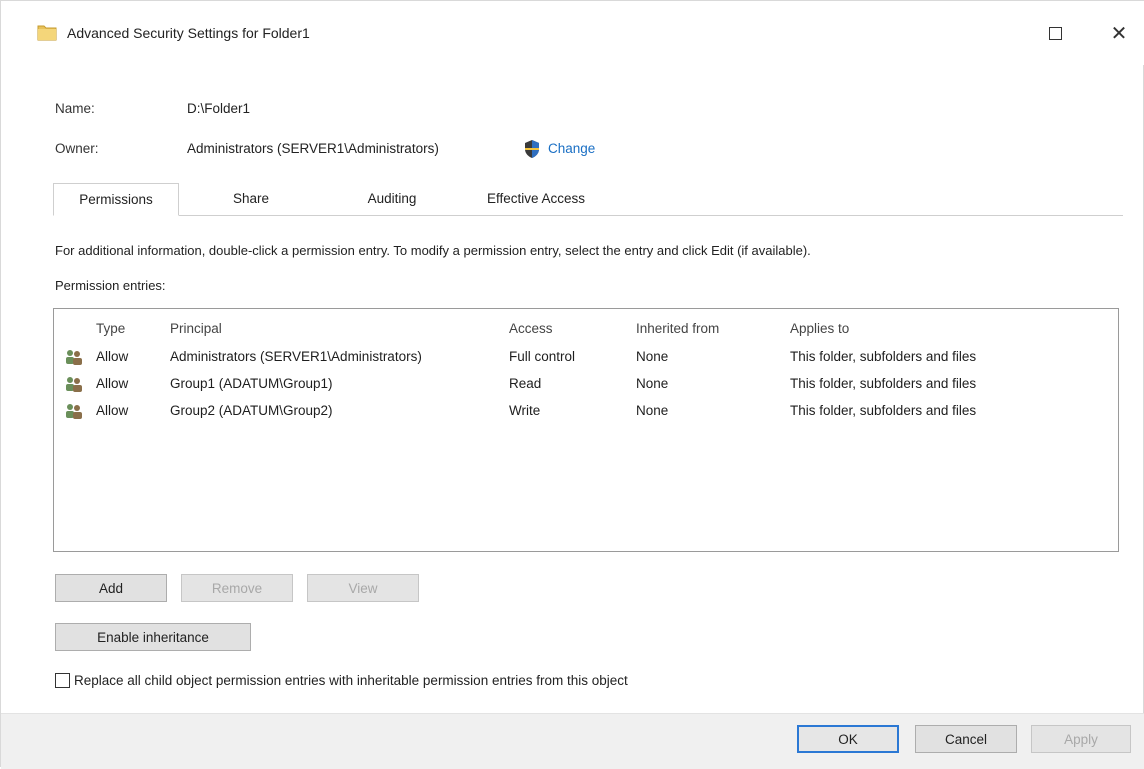 Image resolution: width=1144 pixels, height=769 pixels. Describe the element at coordinates (848, 739) in the screenshot. I see `ok-button: OK` at that location.